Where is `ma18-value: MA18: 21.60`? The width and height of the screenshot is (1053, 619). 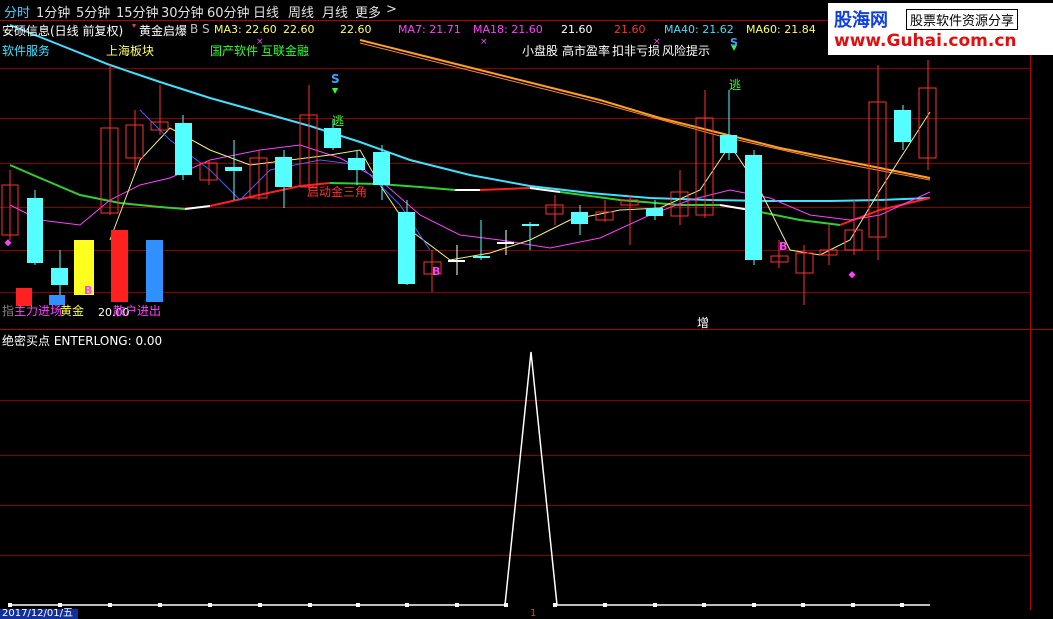
ma18-value: MA18: 21.60 is located at coordinates (508, 29).